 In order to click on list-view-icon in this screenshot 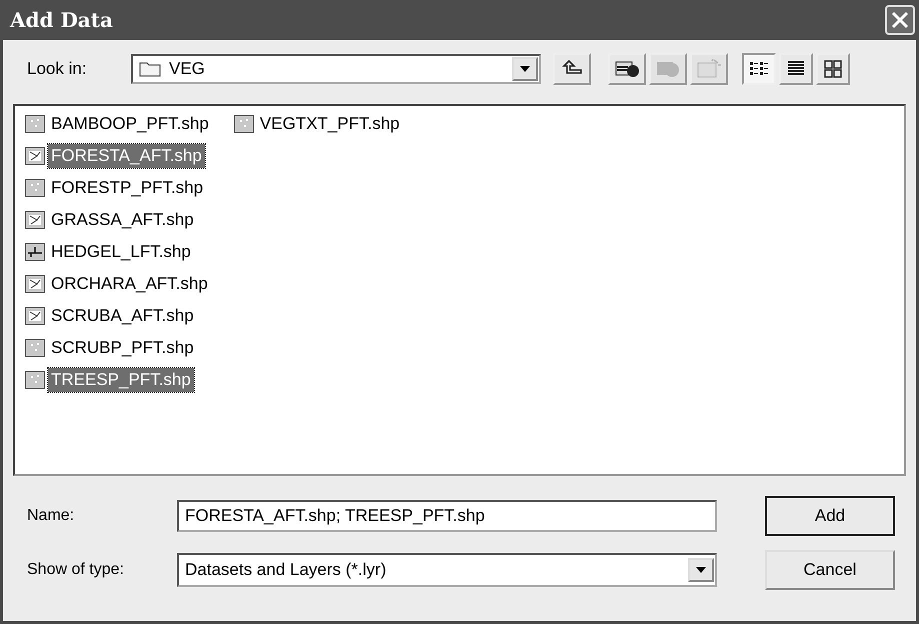, I will do `click(759, 69)`.